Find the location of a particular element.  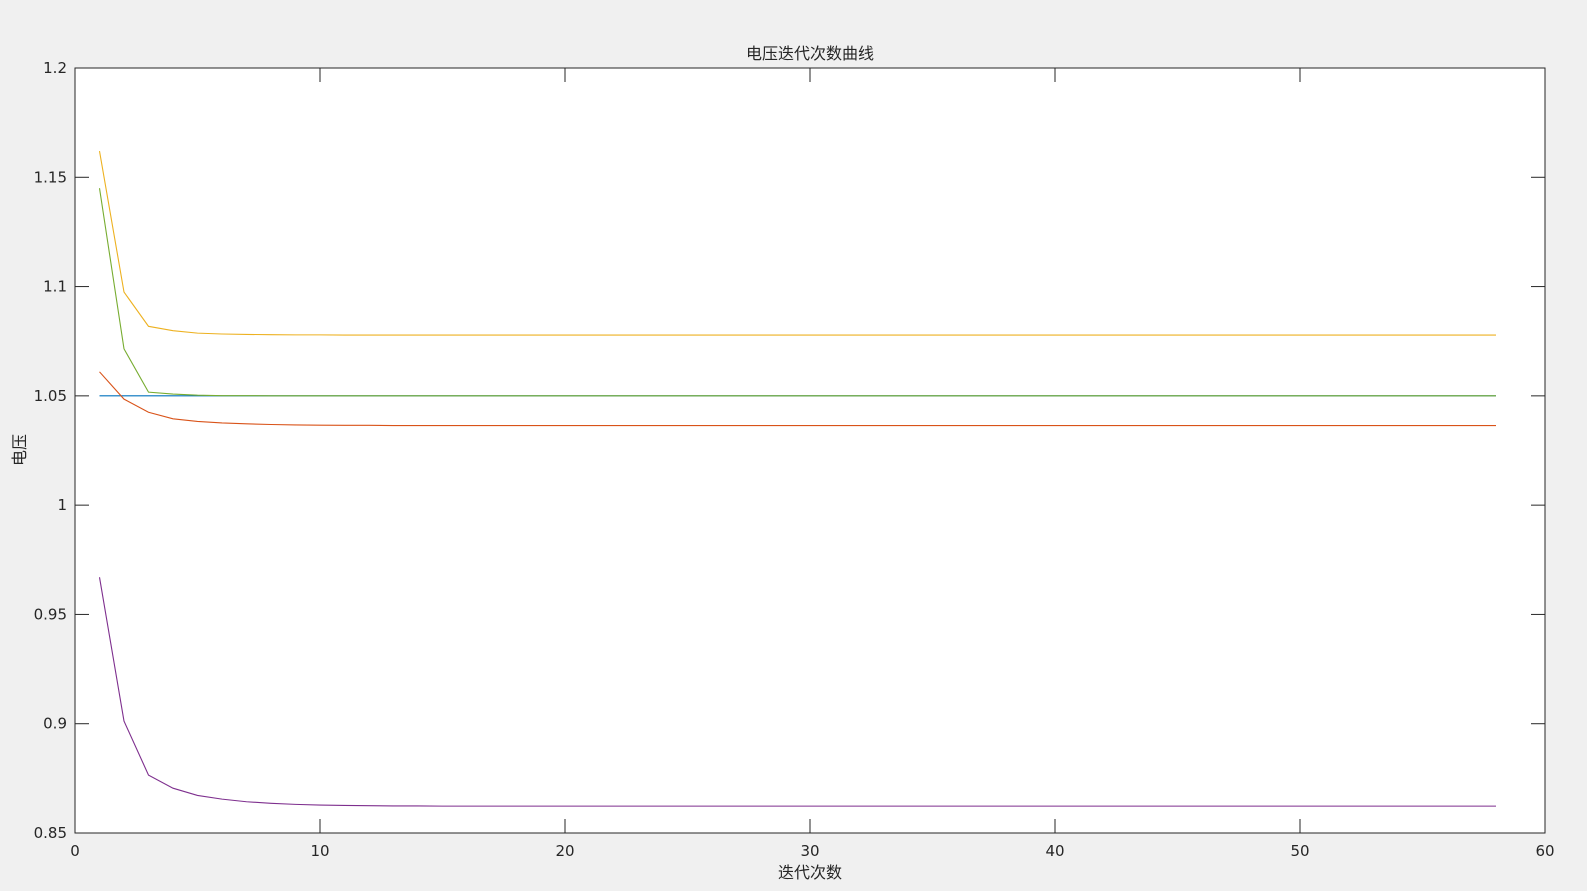

x-tick-label: 40 is located at coordinates (1054, 851).